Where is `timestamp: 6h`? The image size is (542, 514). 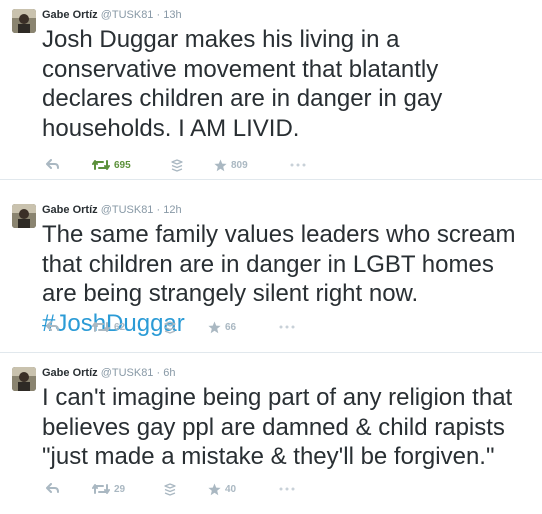 timestamp: 6h is located at coordinates (169, 373).